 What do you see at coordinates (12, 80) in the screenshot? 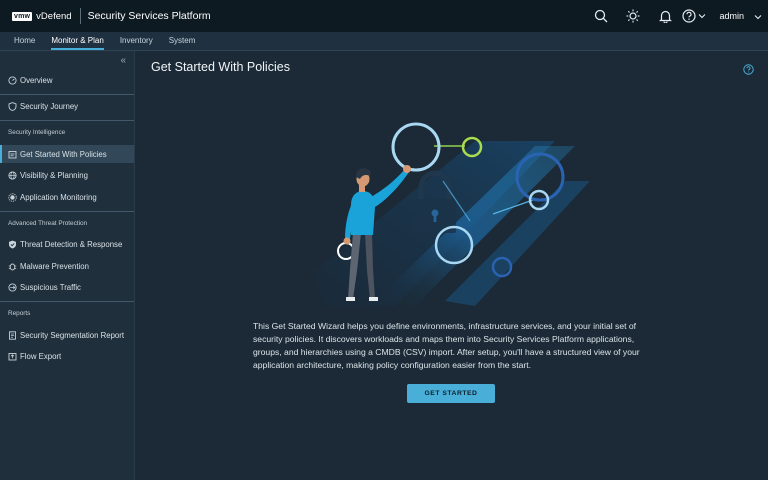
I see `dashboard-icon` at bounding box center [12, 80].